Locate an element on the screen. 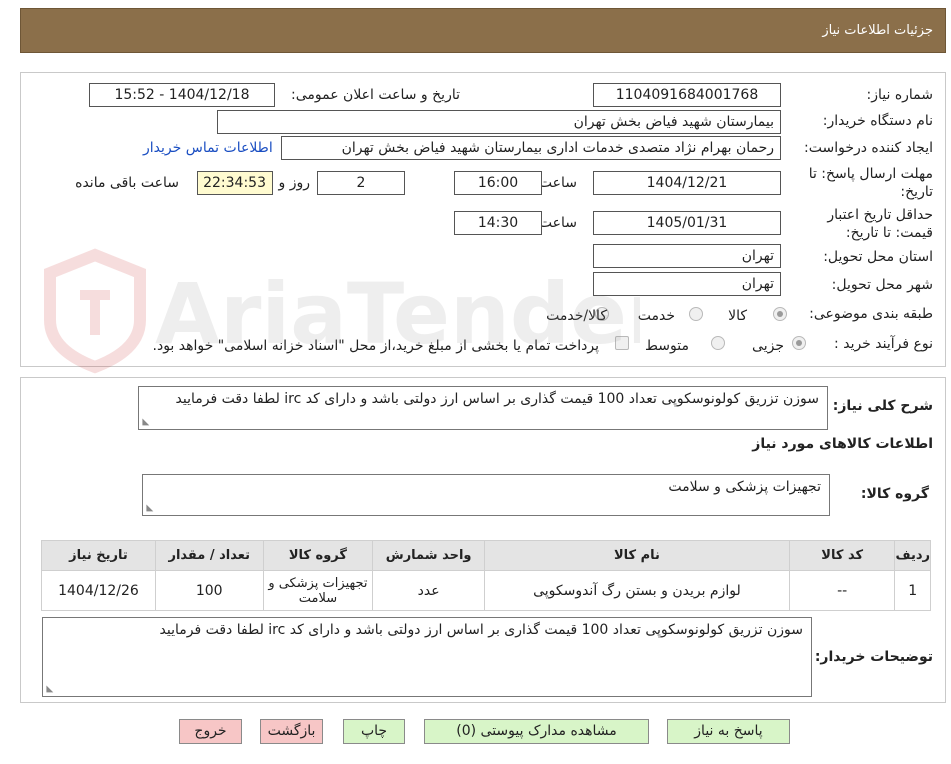 The width and height of the screenshot is (951, 764). cell-unit: عدد is located at coordinates (428, 590).